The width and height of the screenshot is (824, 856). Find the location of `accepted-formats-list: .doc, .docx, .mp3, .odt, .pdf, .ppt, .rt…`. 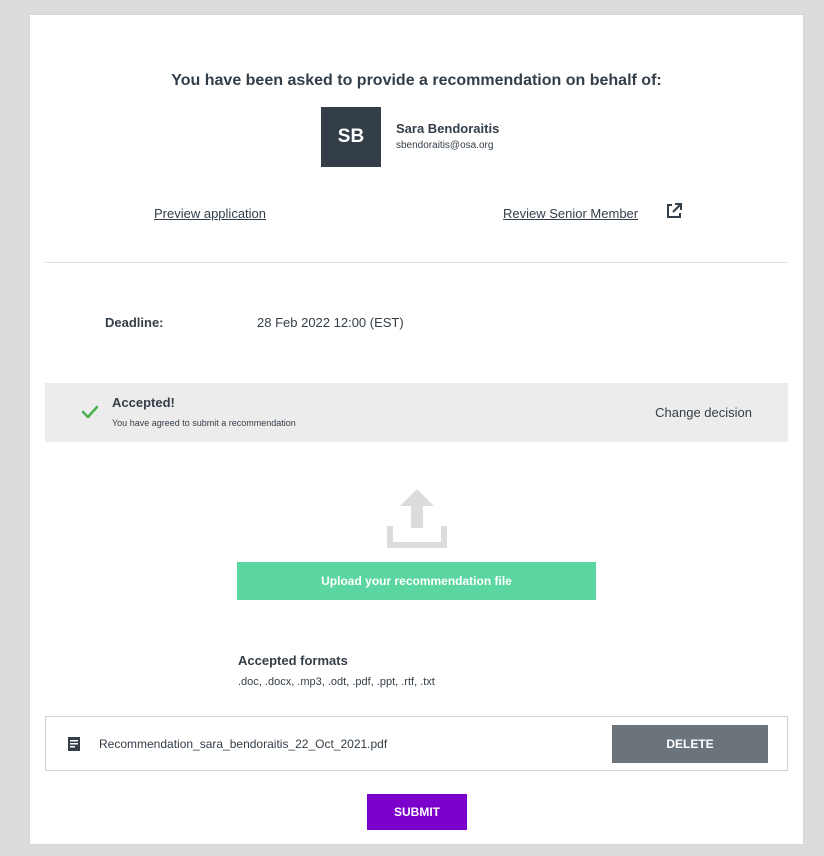

accepted-formats-list: .doc, .docx, .mp3, .odt, .pdf, .ppt, .rt… is located at coordinates (336, 682).